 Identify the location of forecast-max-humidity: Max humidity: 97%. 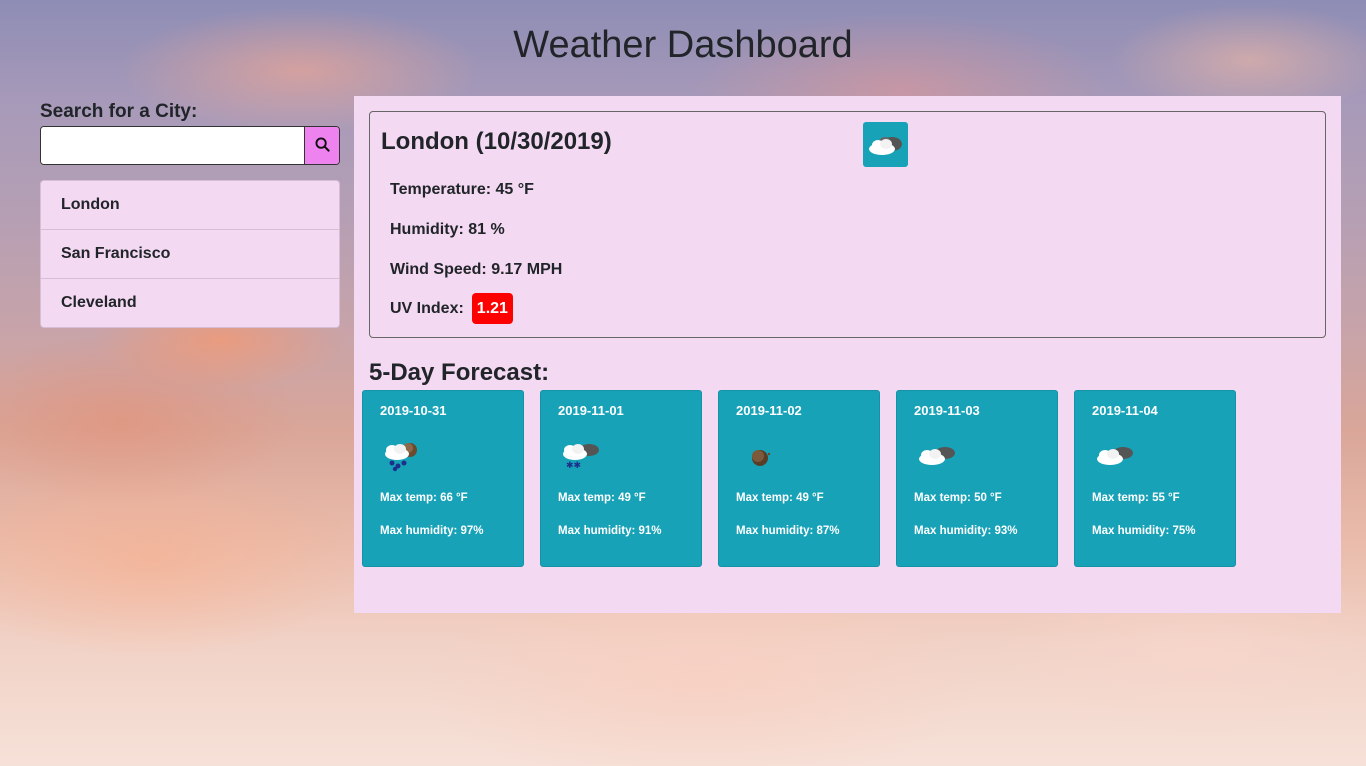
(432, 531).